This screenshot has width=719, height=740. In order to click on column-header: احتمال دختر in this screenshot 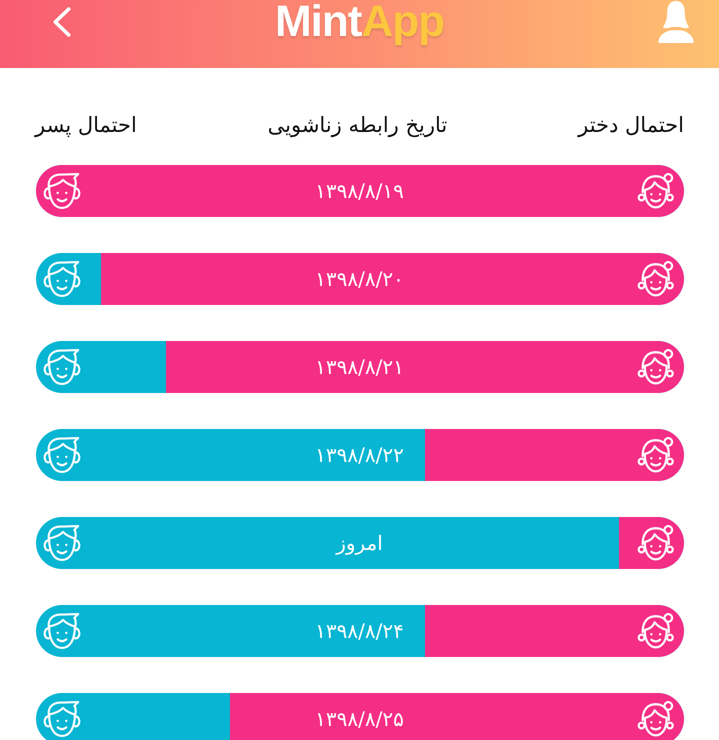, I will do `click(631, 126)`.